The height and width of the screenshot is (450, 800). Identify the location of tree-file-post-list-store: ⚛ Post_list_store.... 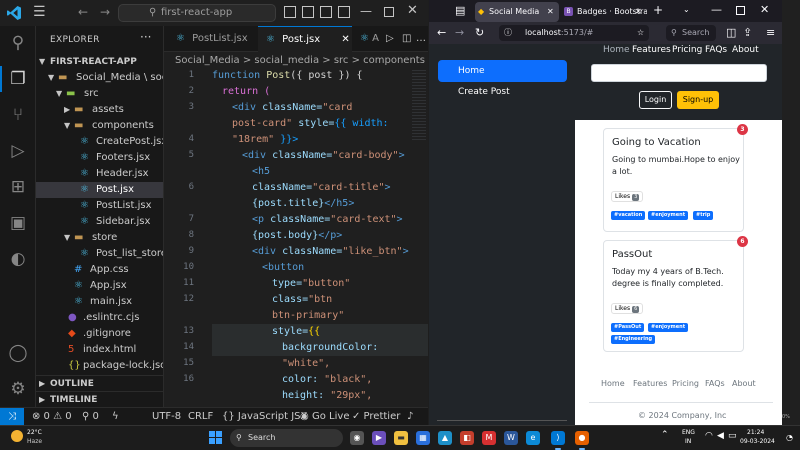
(99, 254).